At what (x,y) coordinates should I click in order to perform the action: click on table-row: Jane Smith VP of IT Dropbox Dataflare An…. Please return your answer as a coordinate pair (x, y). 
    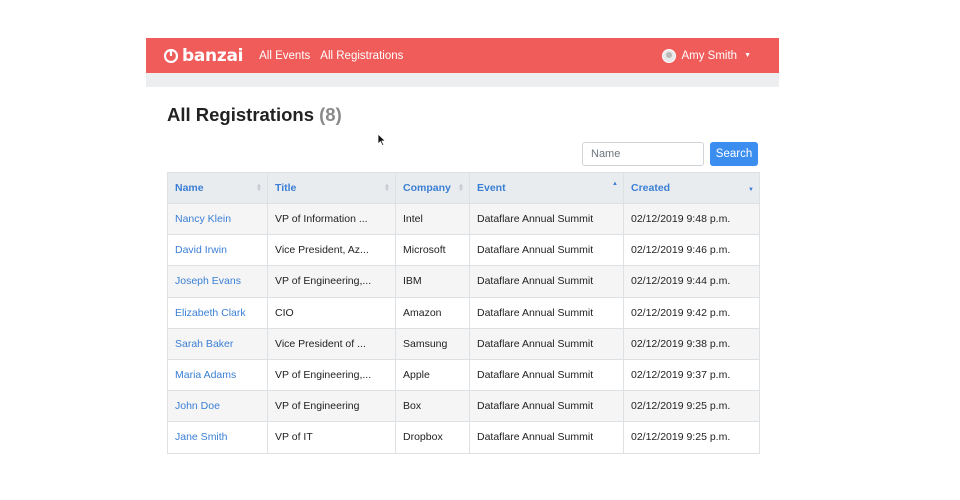
    Looking at the image, I should click on (463, 437).